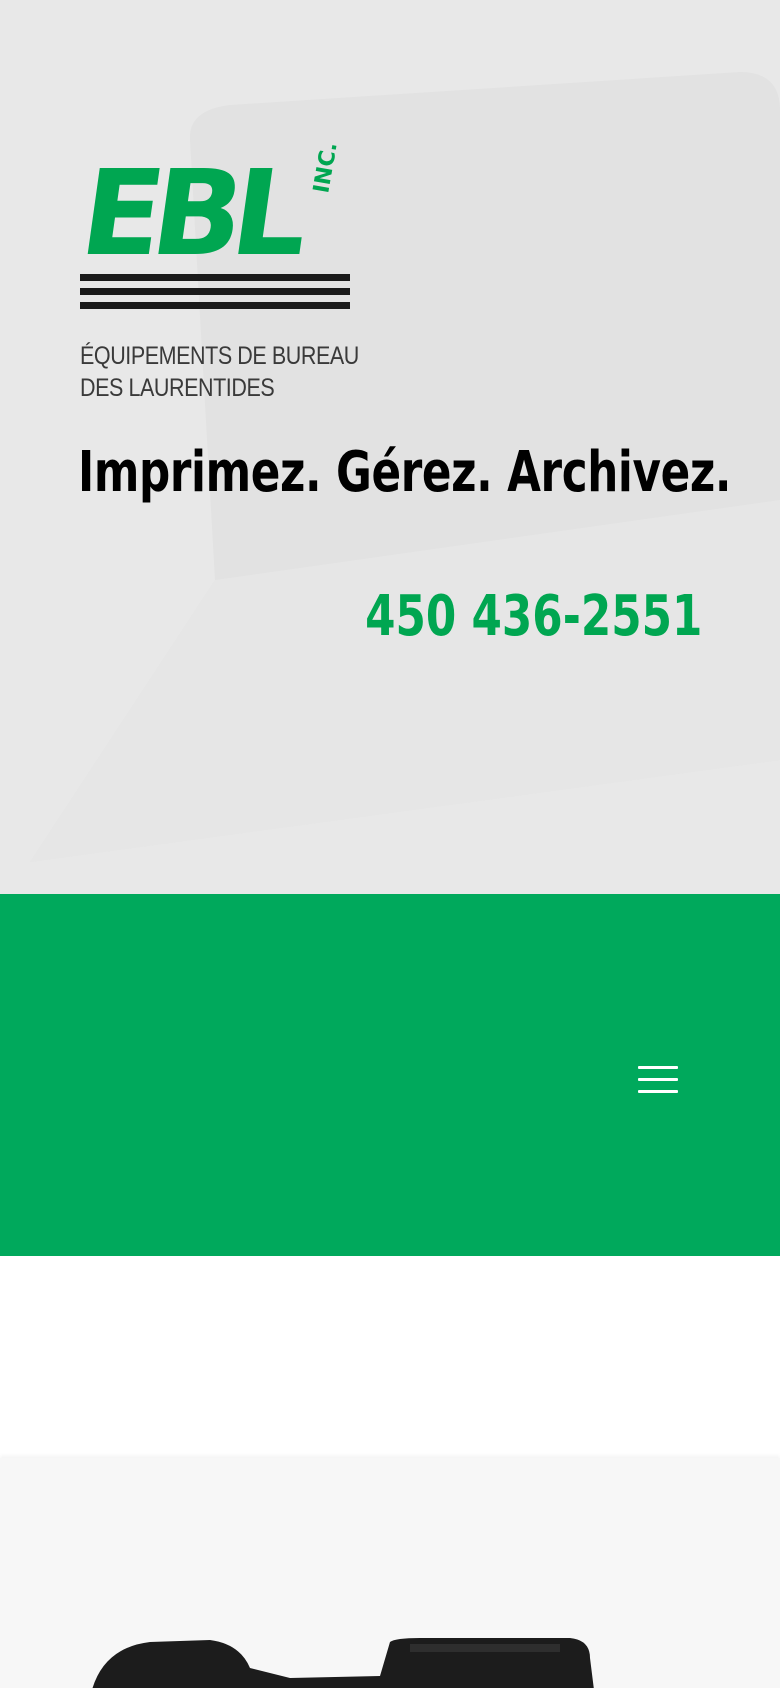 Image resolution: width=780 pixels, height=1688 pixels. I want to click on logo-subtitle-line2: DES LAURENTIDES, so click(177, 388).